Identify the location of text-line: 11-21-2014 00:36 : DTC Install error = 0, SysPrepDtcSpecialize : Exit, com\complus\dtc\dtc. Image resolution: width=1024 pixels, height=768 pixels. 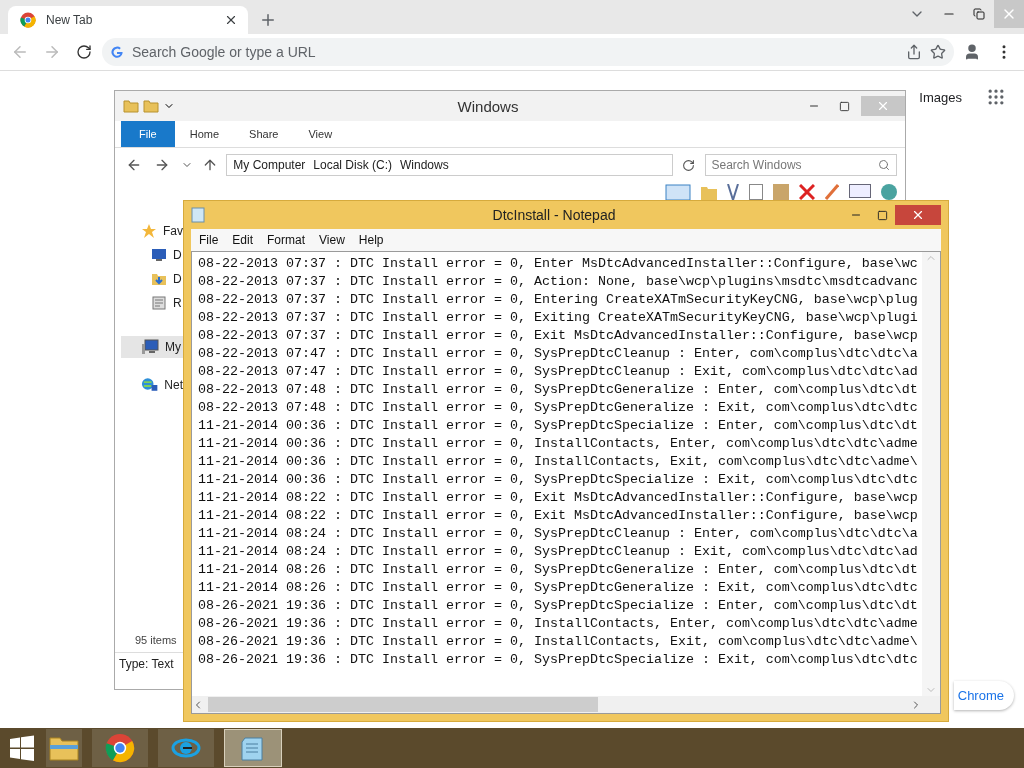
(558, 480).